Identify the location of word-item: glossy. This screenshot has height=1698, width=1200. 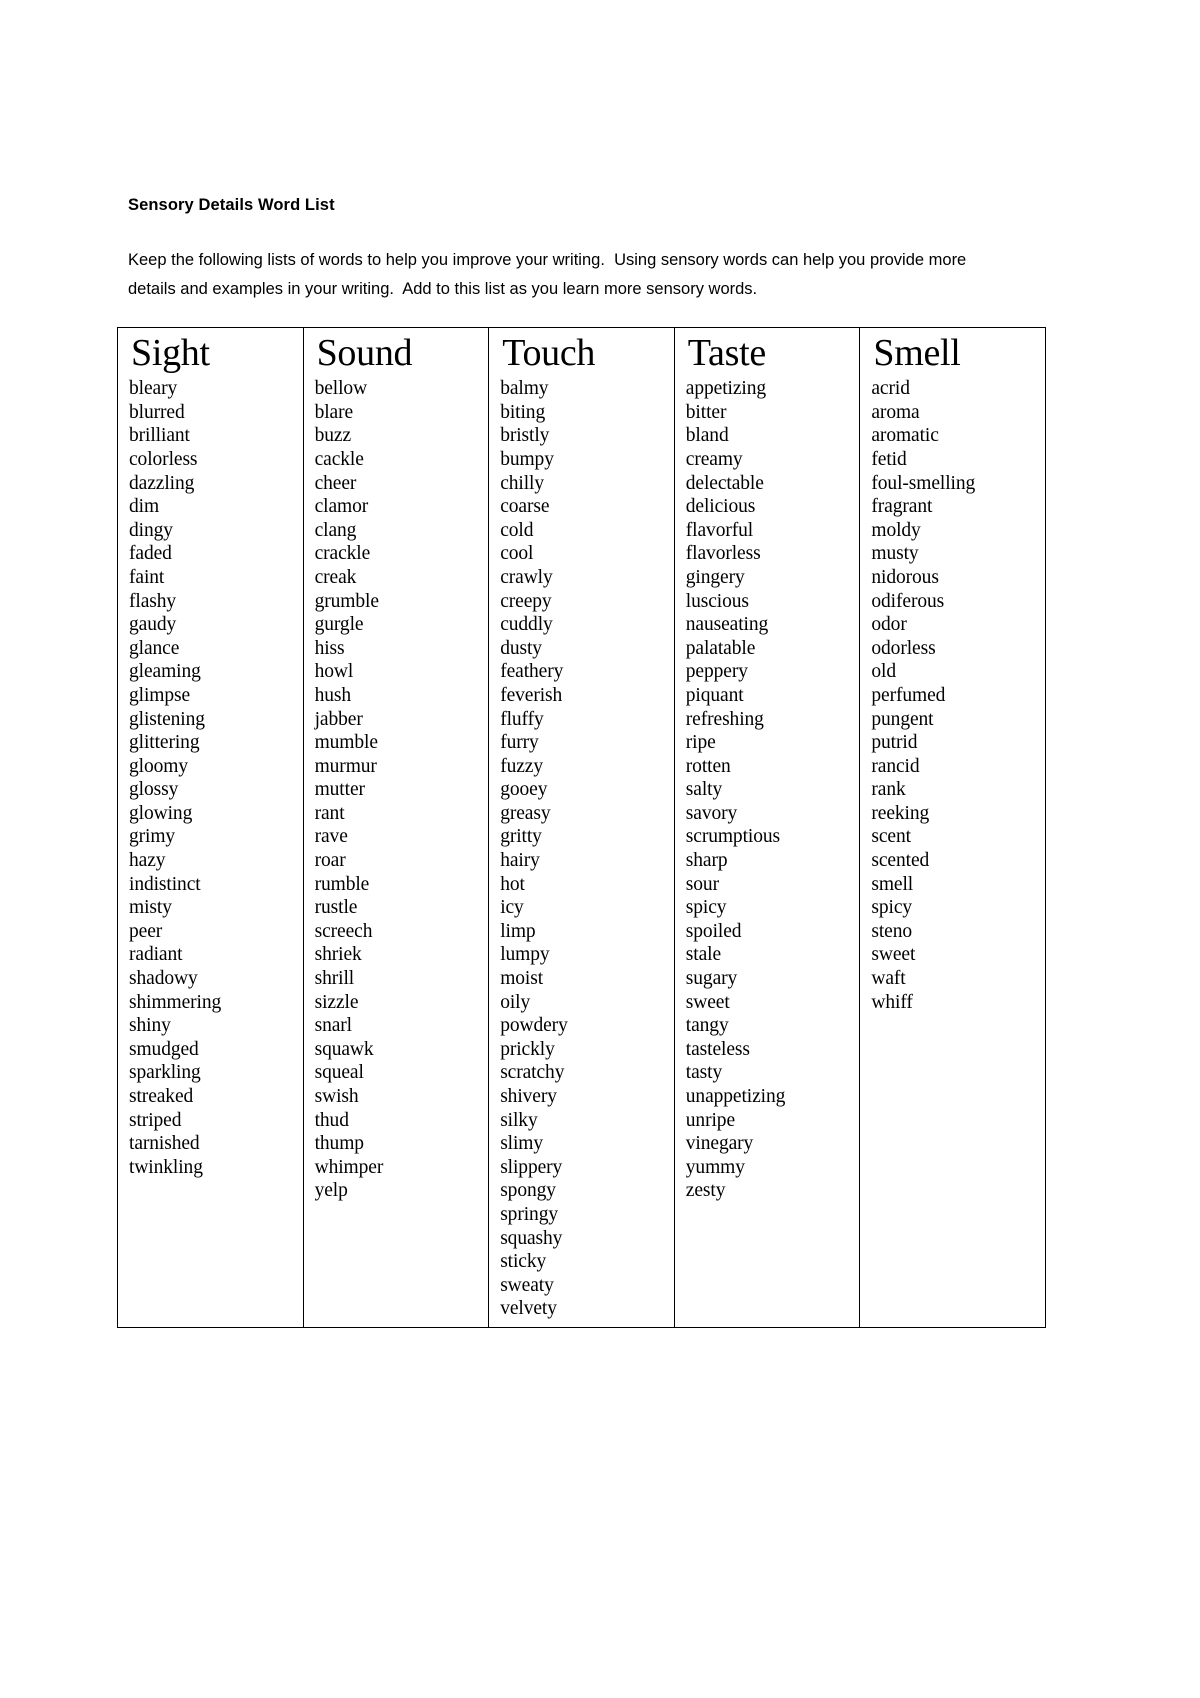
(154, 790).